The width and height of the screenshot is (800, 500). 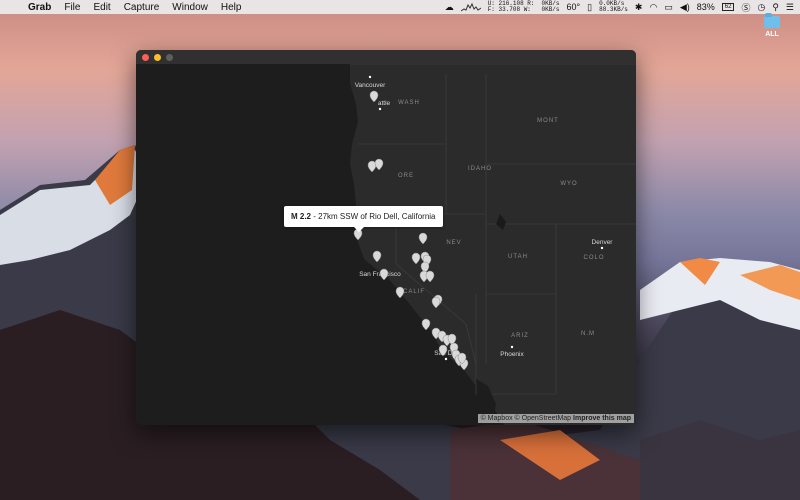 I want to click on earthquake-popup: M 2.2 - 27km SSW of Rio Dell, California, so click(x=363, y=219).